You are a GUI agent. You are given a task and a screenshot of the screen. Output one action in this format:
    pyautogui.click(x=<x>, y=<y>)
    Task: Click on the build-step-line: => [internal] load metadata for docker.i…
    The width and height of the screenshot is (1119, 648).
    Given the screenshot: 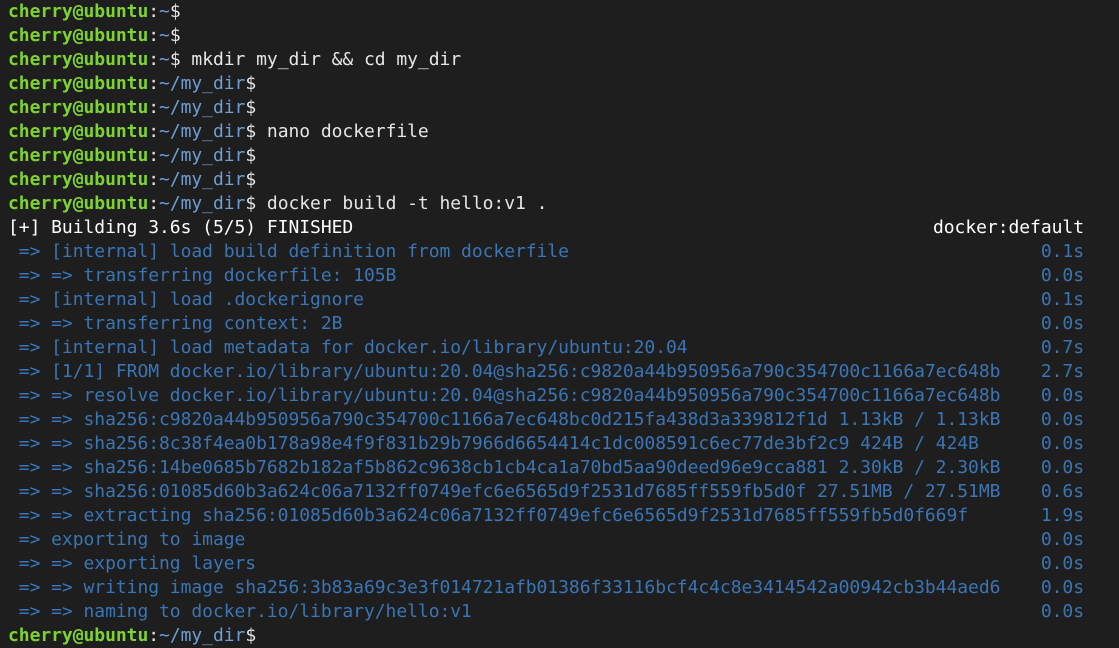 What is the action you would take?
    pyautogui.click(x=563, y=348)
    